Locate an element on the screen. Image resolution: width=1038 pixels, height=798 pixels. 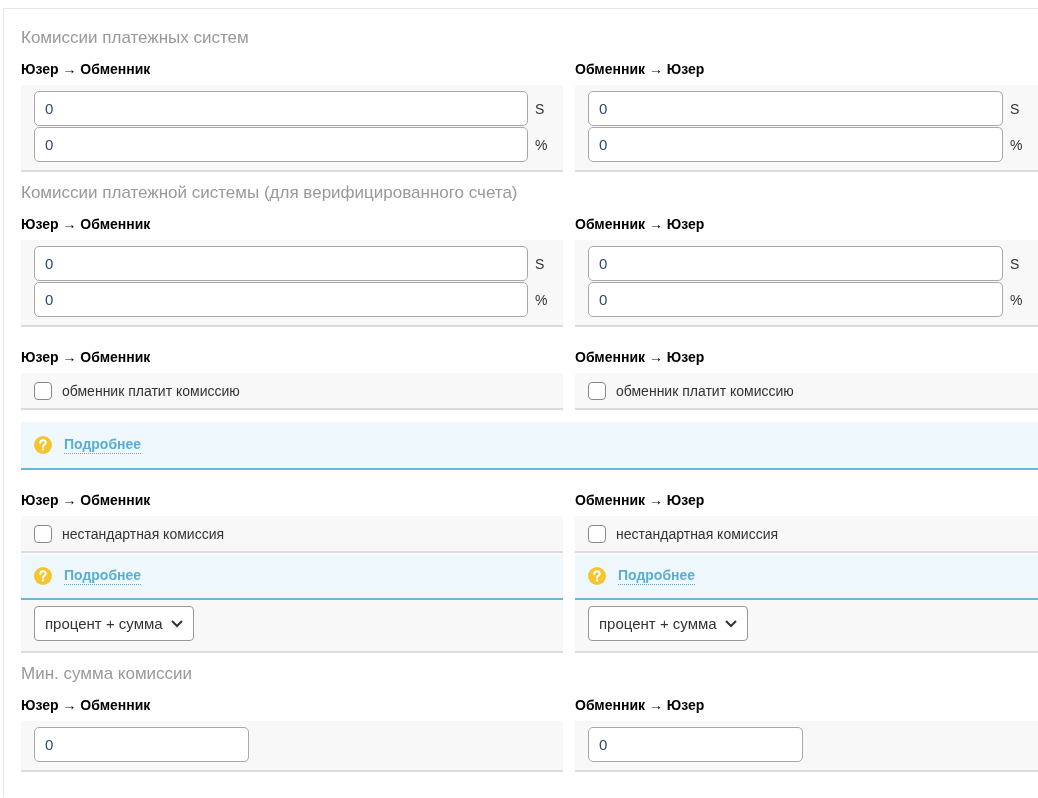
section-title: Комиссии платежной системы (для верифицированного счета) is located at coordinates (270, 193).